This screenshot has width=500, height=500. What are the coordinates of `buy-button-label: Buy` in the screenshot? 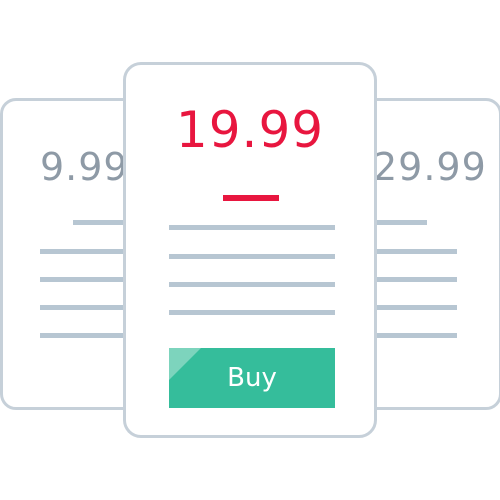 It's located at (252, 378).